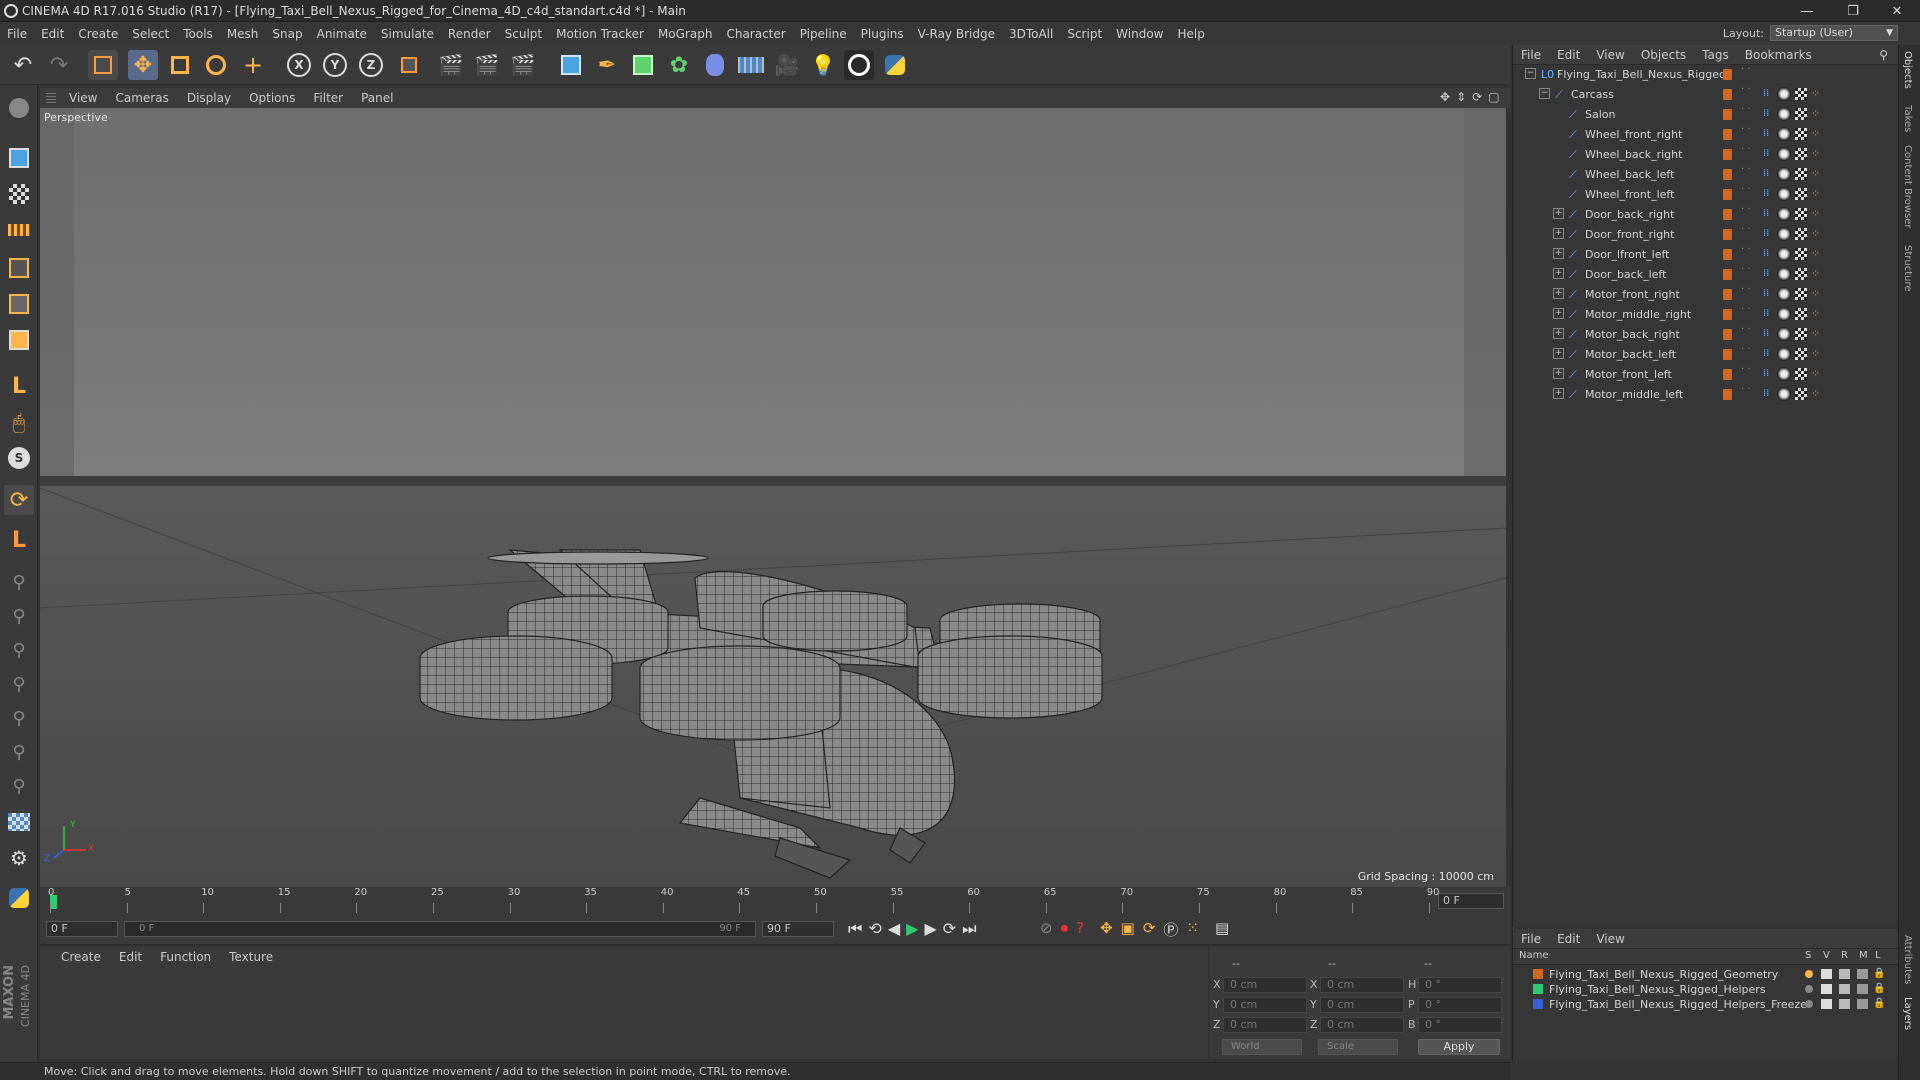 The image size is (1920, 1080). I want to click on apply-button: Apply, so click(1459, 1047).